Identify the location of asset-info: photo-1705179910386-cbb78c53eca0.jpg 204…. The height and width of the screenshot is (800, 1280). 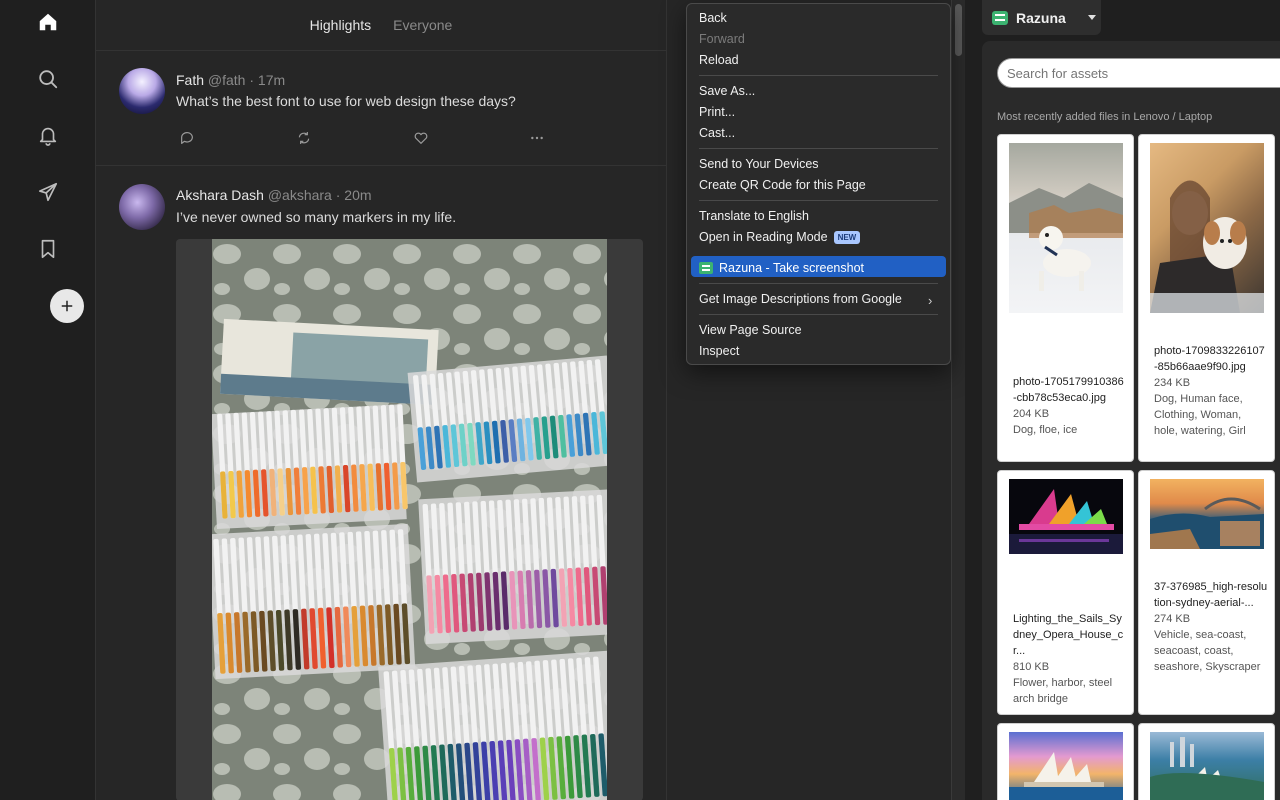
(1070, 406).